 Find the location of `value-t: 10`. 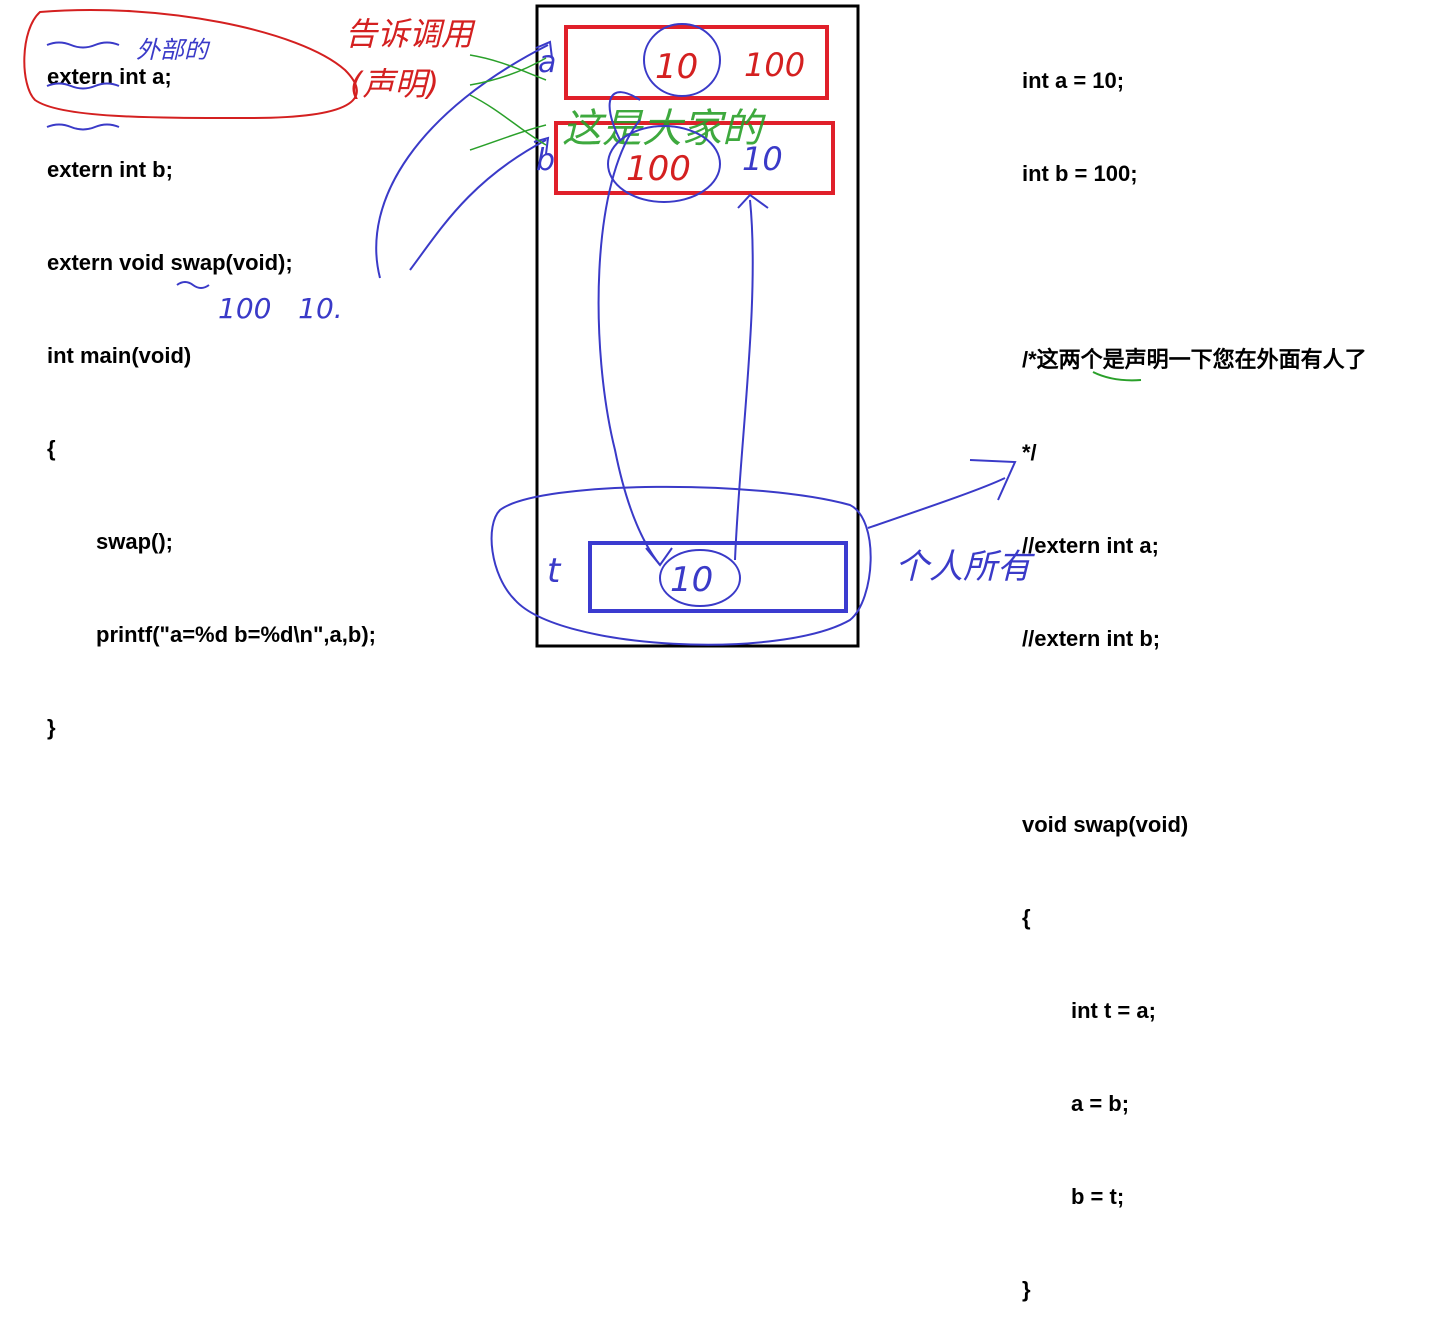

value-t: 10 is located at coordinates (691, 580).